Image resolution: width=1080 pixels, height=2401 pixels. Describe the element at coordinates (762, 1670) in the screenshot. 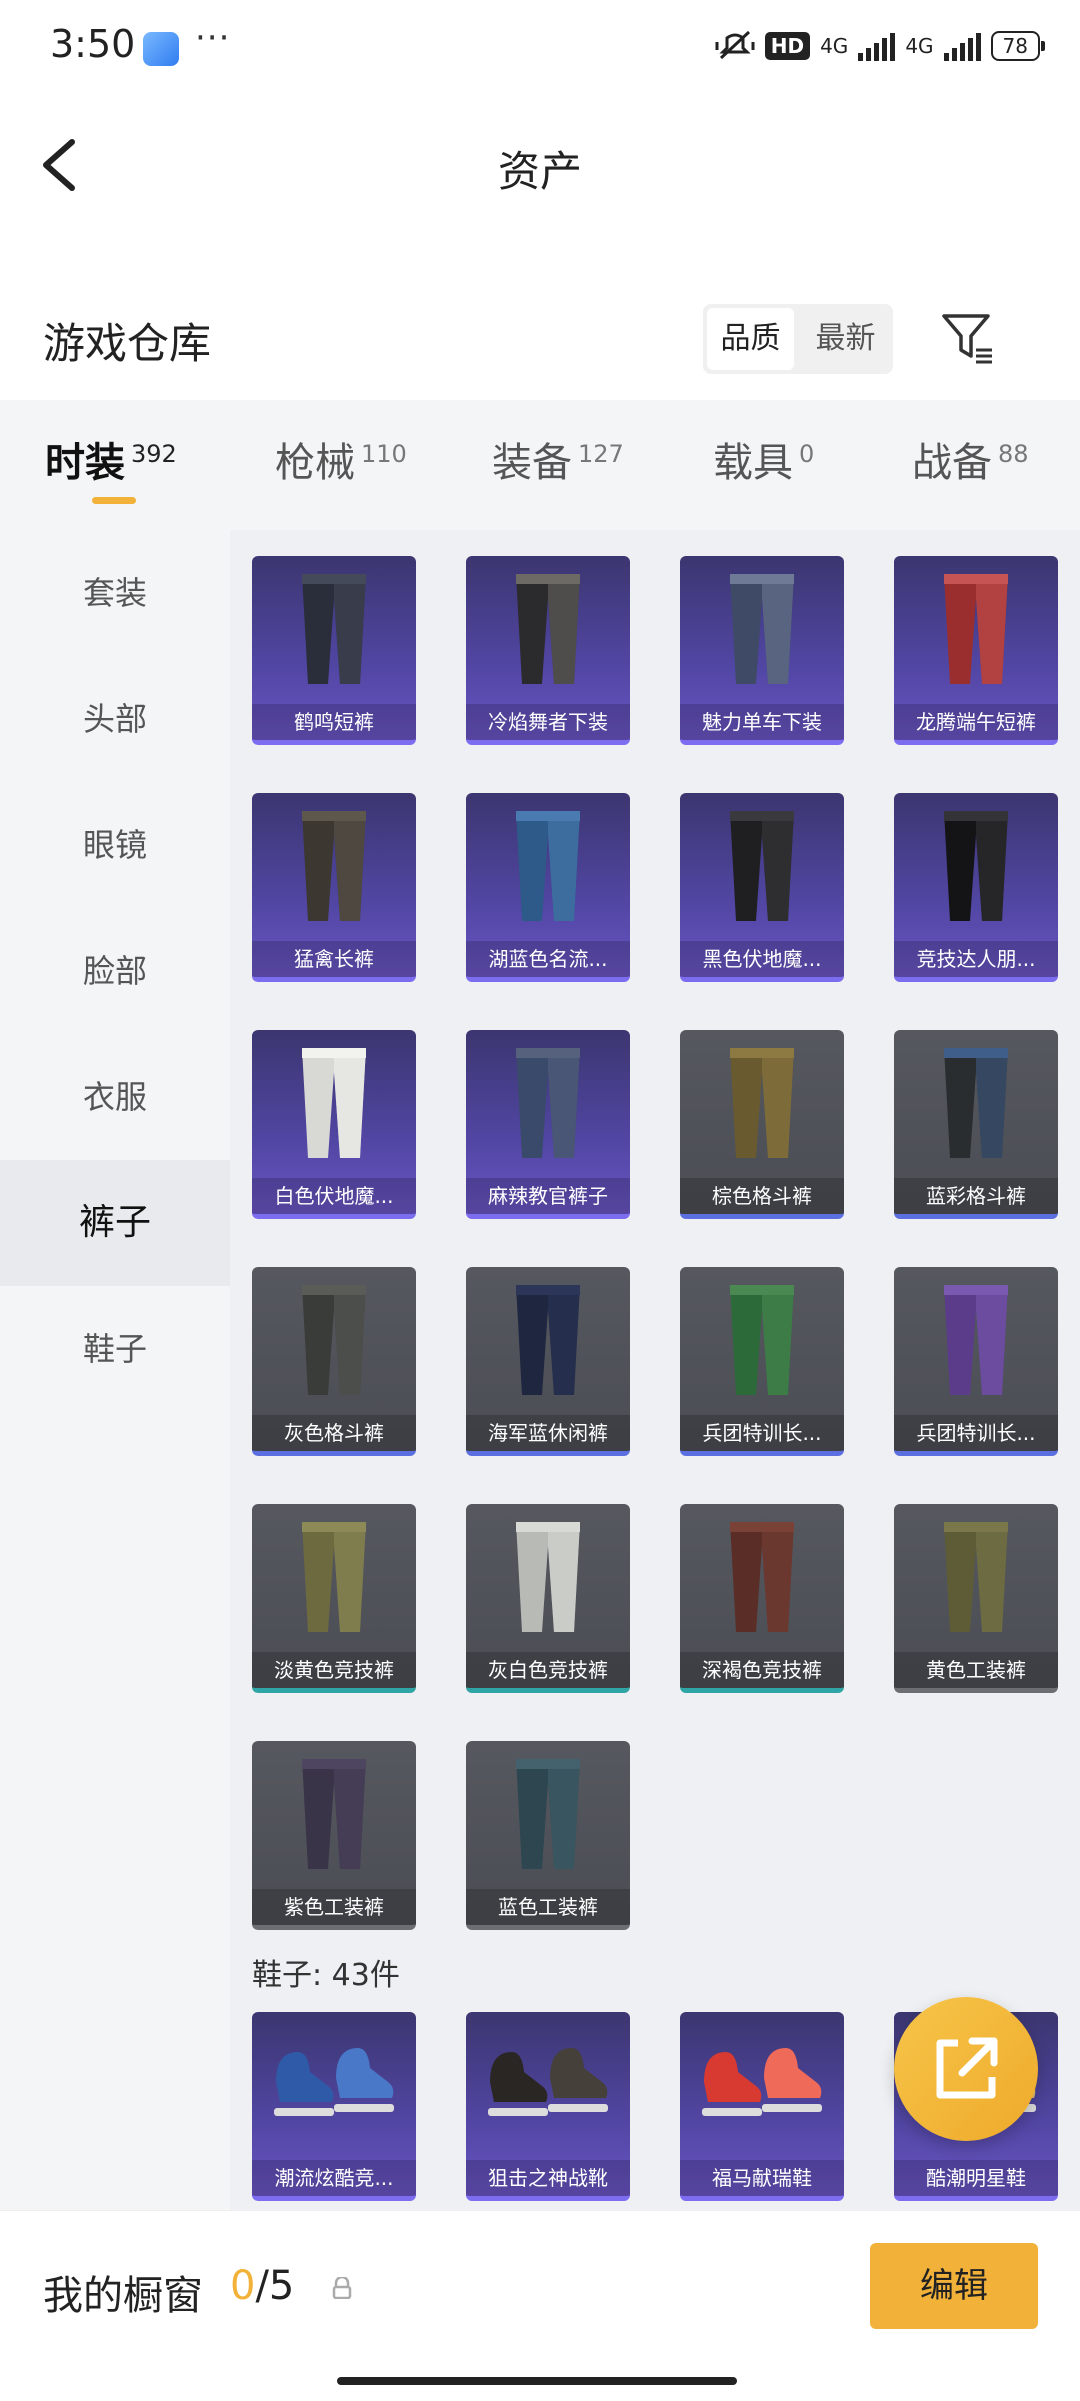

I see `item-name: 深褐色竞技裤` at that location.